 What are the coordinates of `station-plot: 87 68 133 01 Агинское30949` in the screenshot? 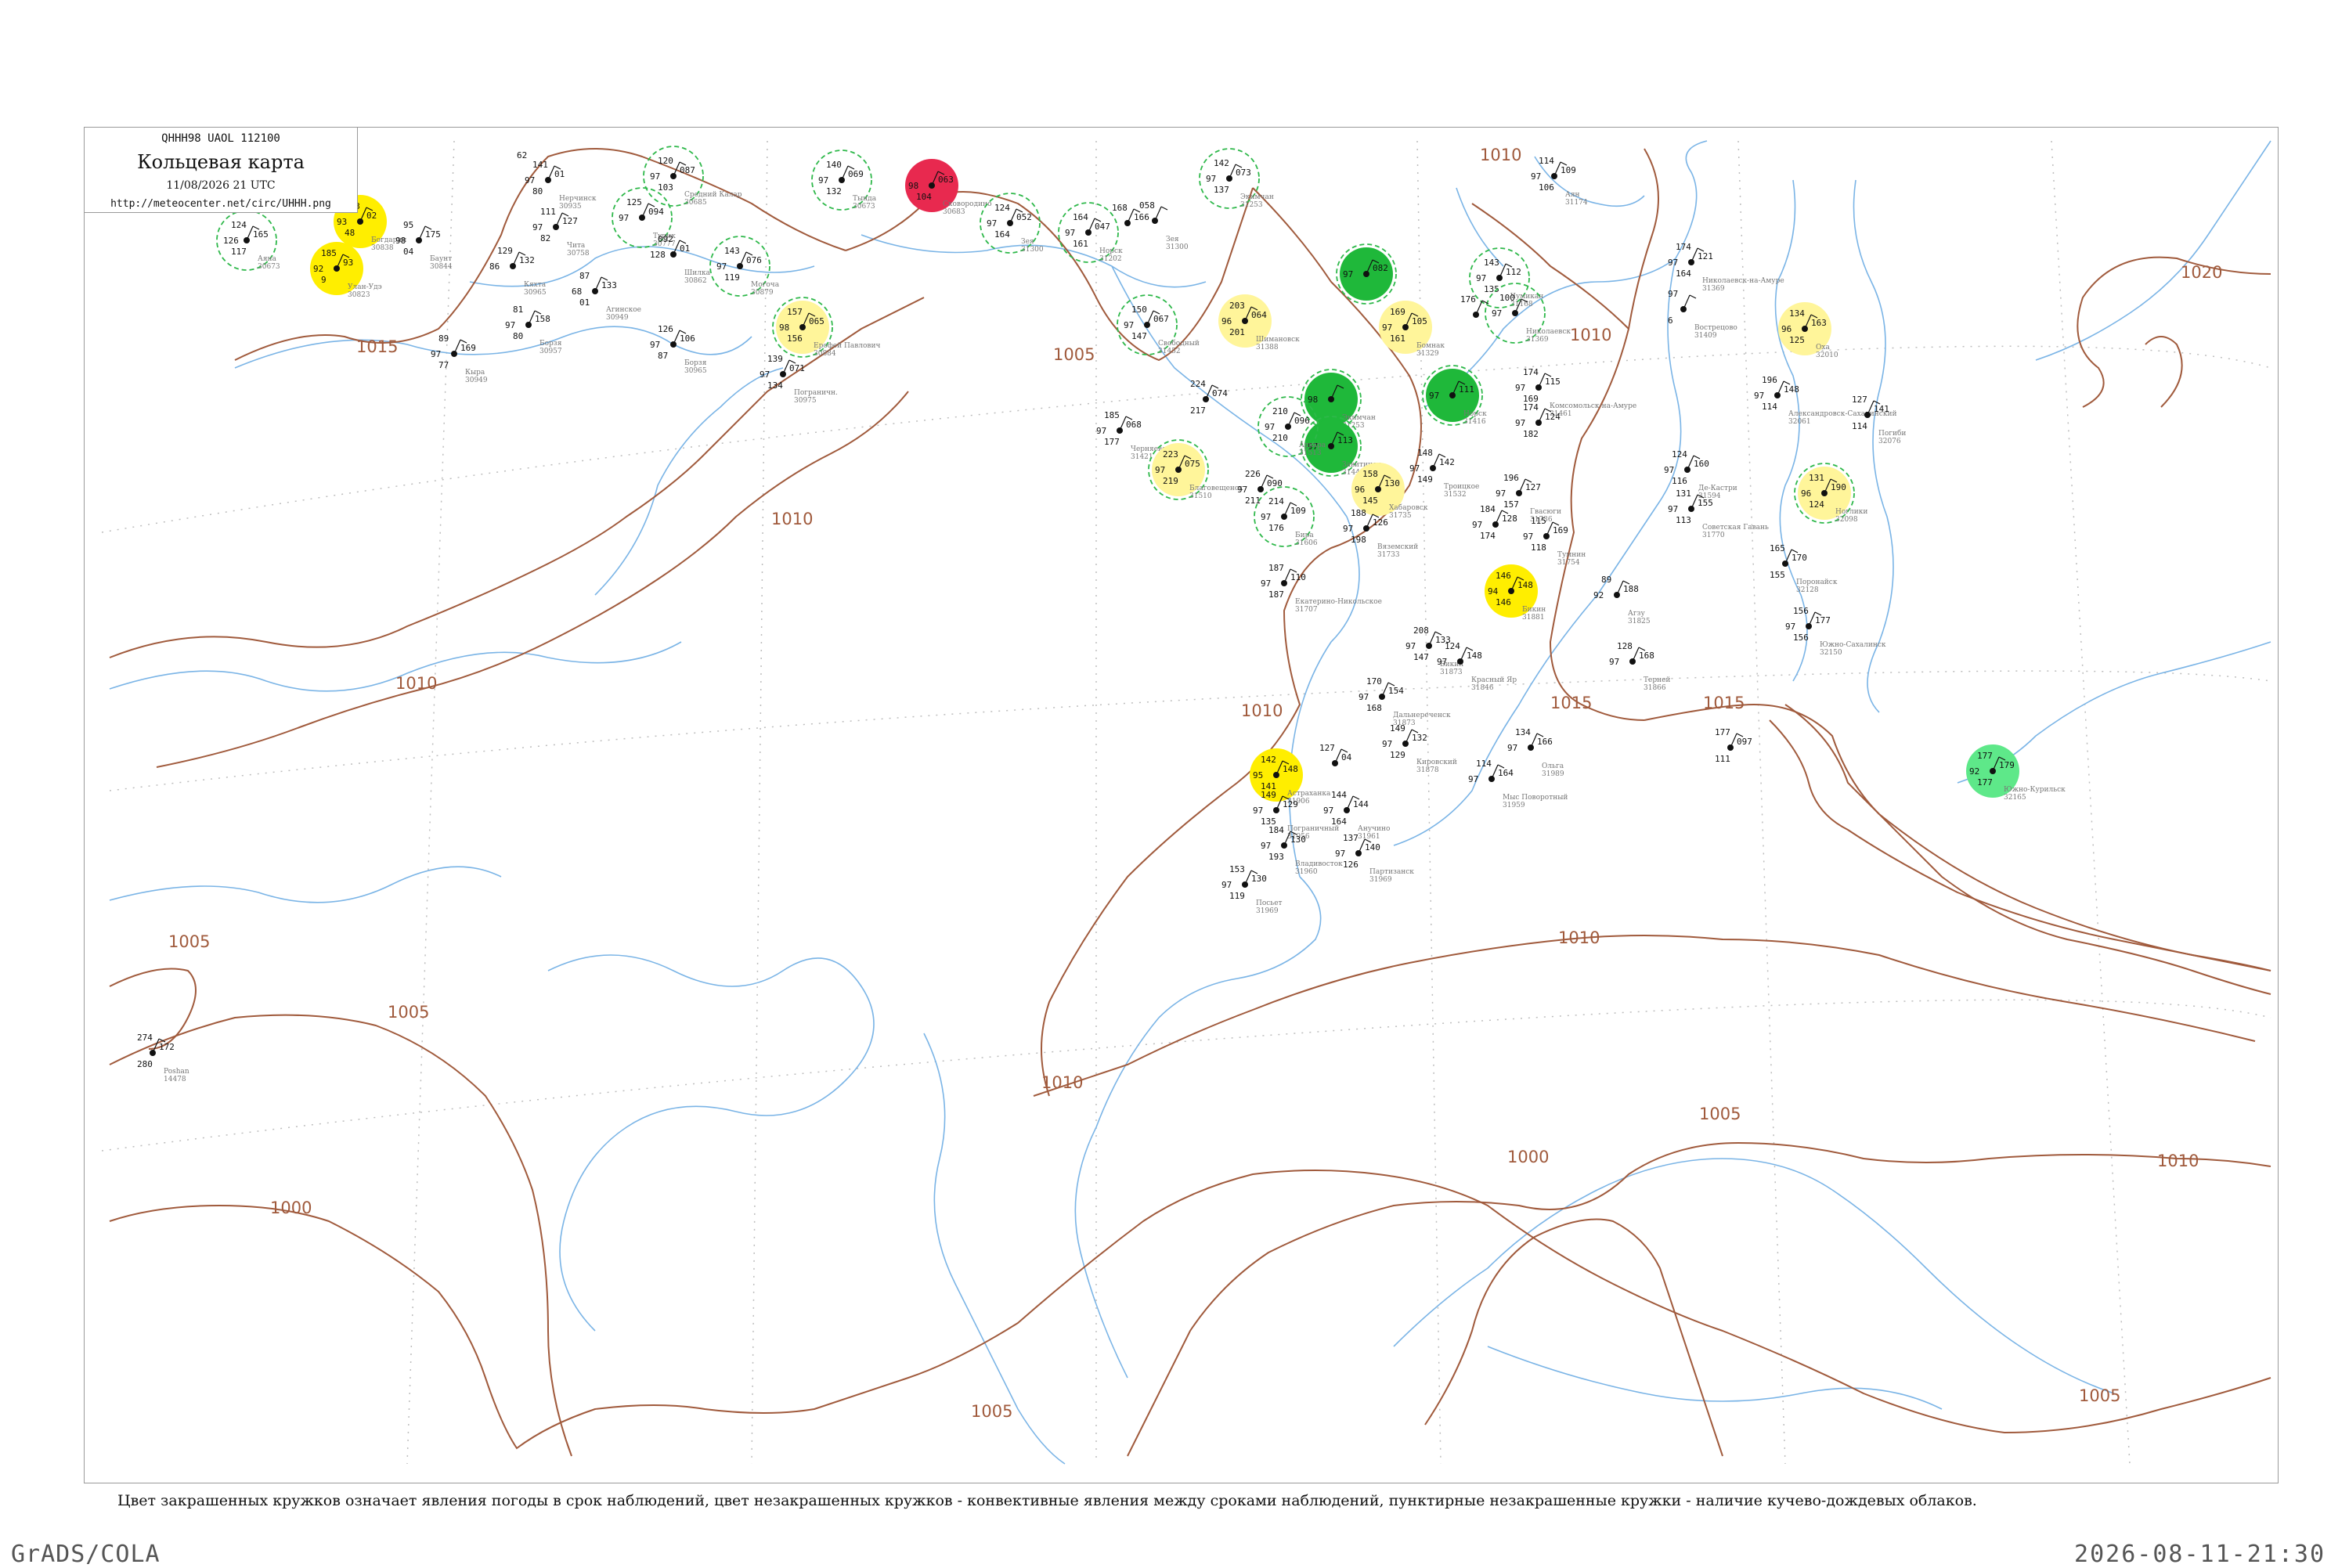 It's located at (607, 296).